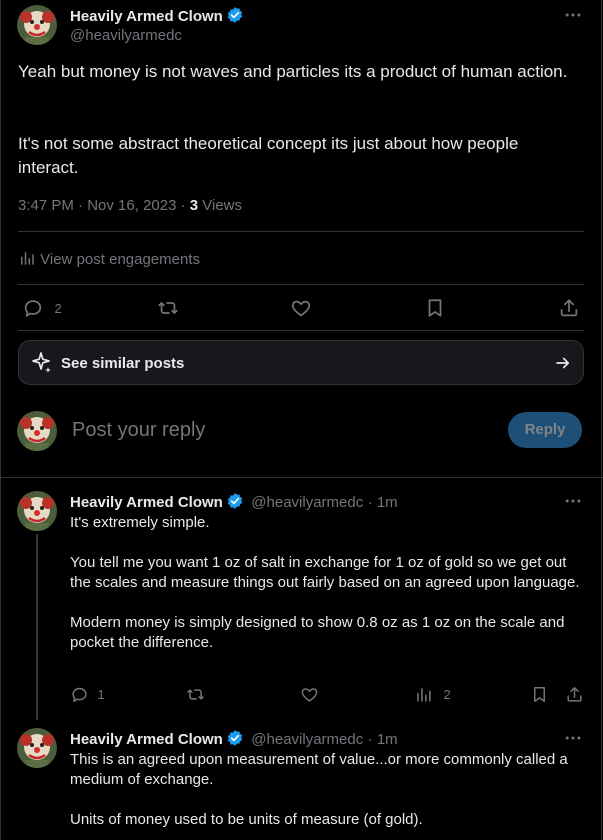  I want to click on views-count: 2, so click(447, 694).